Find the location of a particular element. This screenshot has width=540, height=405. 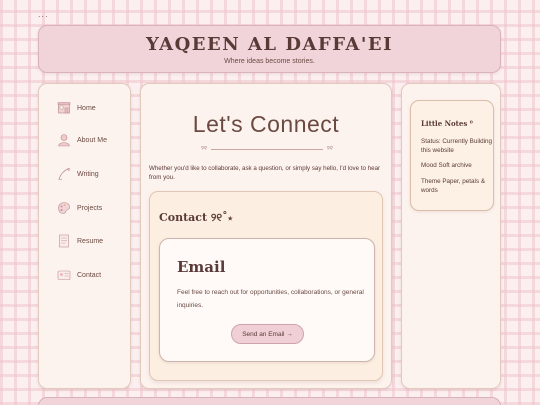

title-divider: ୨୧ ୨୧ is located at coordinates (267, 149).